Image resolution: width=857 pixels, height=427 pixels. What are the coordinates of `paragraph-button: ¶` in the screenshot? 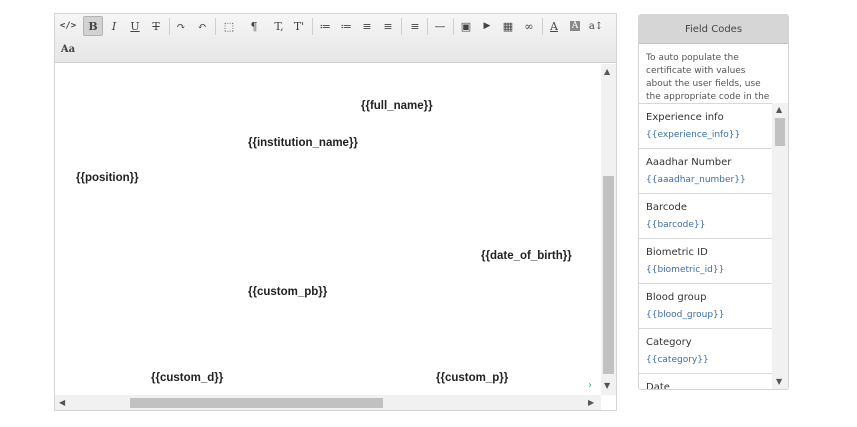 It's located at (254, 26).